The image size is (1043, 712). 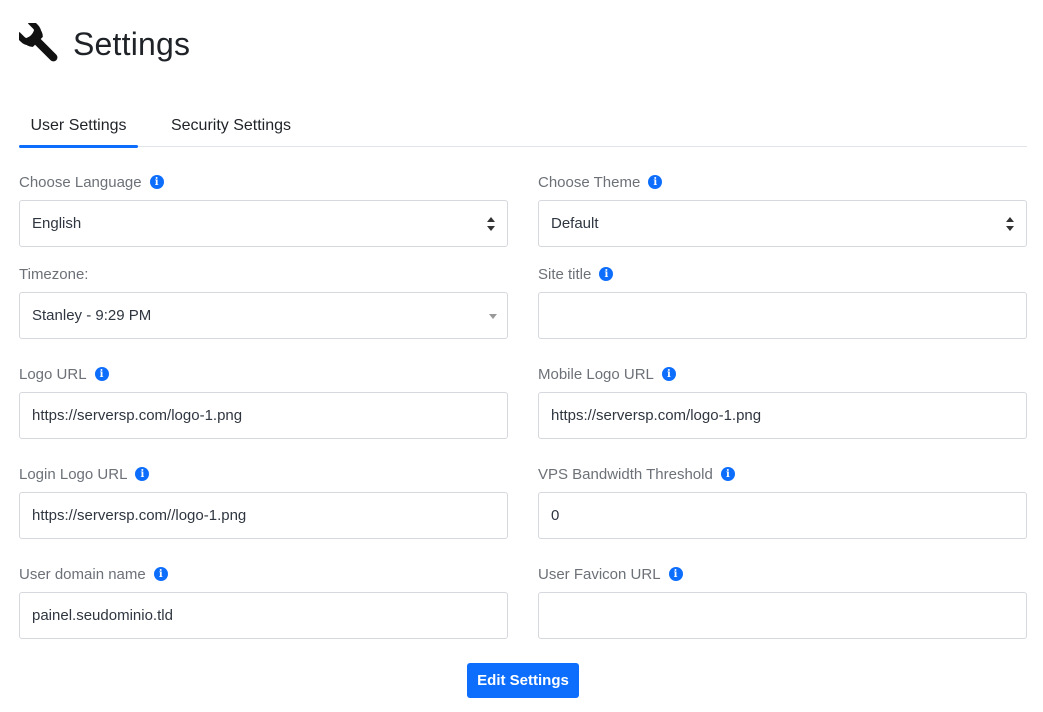 What do you see at coordinates (80, 182) in the screenshot?
I see `language-label: Choose Language` at bounding box center [80, 182].